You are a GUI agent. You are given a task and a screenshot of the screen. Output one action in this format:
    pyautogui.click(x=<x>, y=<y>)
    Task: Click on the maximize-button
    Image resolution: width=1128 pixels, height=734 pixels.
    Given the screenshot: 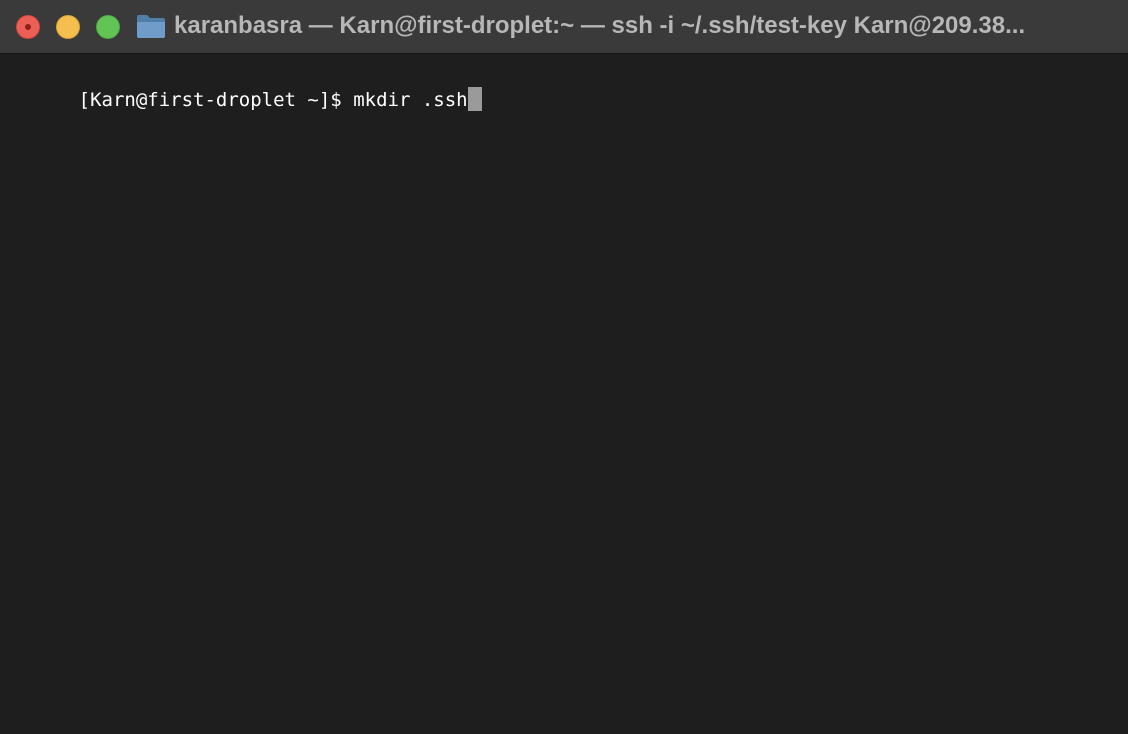 What is the action you would take?
    pyautogui.click(x=108, y=27)
    